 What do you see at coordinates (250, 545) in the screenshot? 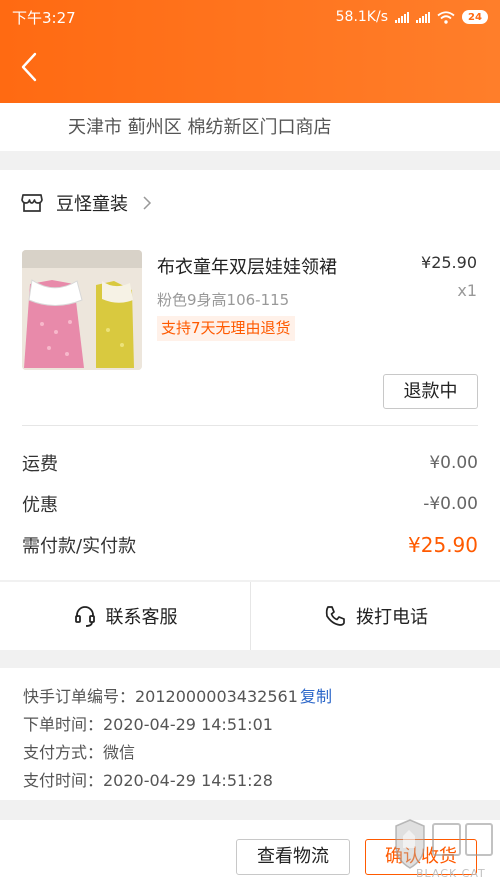
I see `total-row: 需付款/实付款 ¥25.90` at bounding box center [250, 545].